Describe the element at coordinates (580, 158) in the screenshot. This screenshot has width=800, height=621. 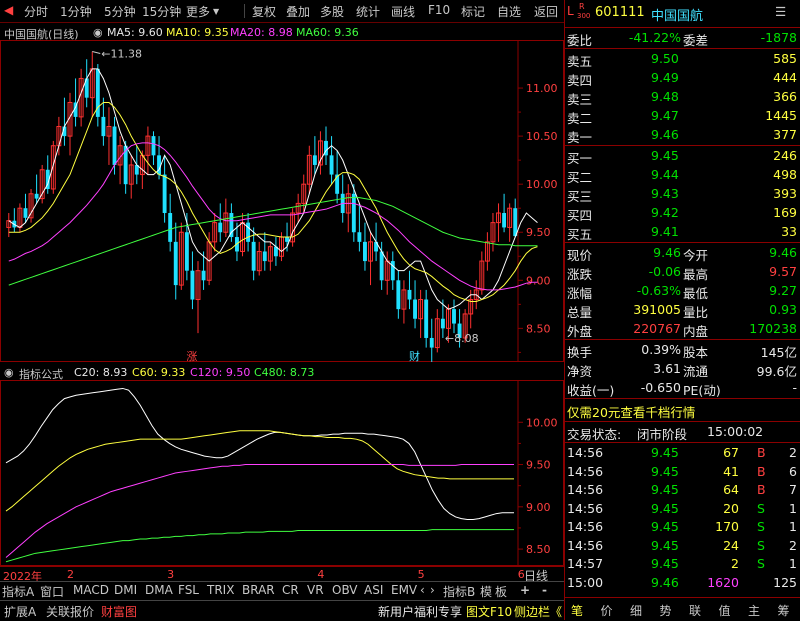
I see `bid-level-label: 买一` at that location.